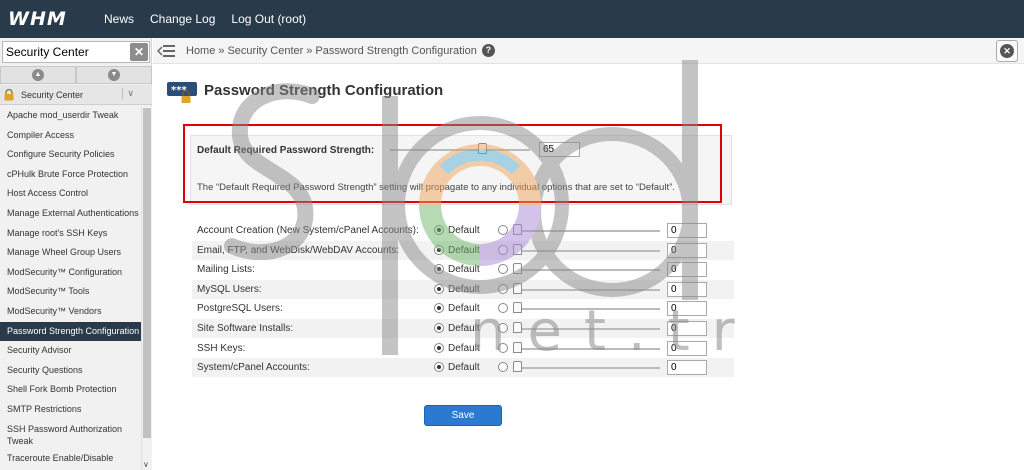 The image size is (1024, 470). I want to click on help-icon: ?, so click(488, 50).